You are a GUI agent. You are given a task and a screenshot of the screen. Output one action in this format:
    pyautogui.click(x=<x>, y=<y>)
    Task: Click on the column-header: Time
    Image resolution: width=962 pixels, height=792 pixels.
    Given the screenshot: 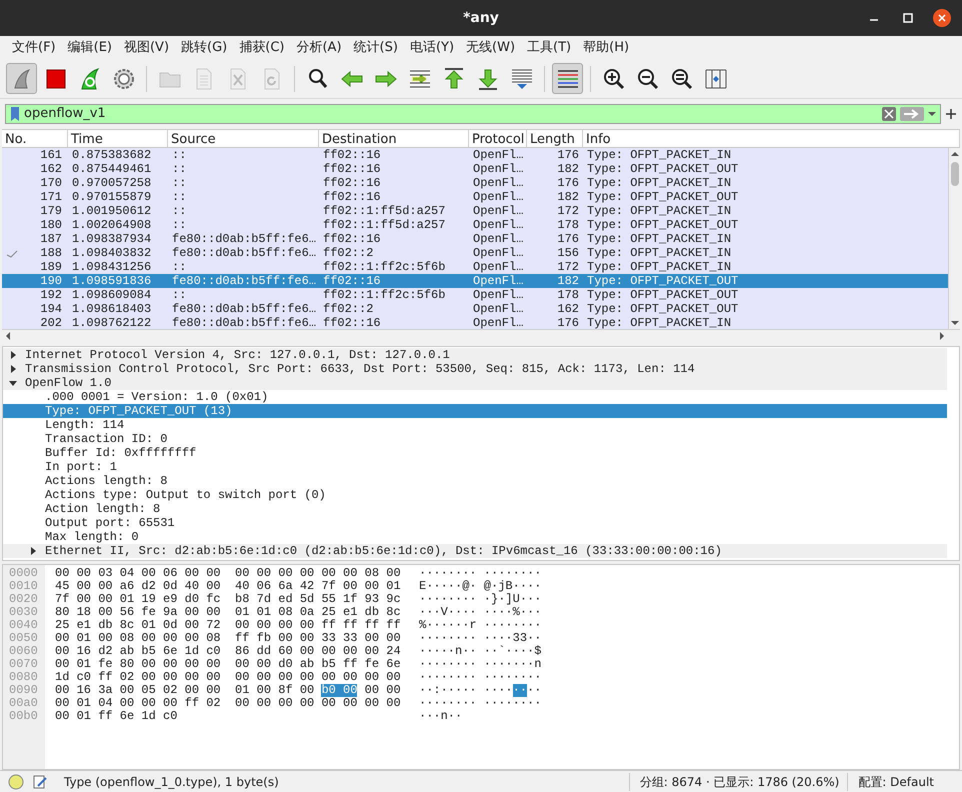 What is the action you would take?
    pyautogui.click(x=118, y=138)
    